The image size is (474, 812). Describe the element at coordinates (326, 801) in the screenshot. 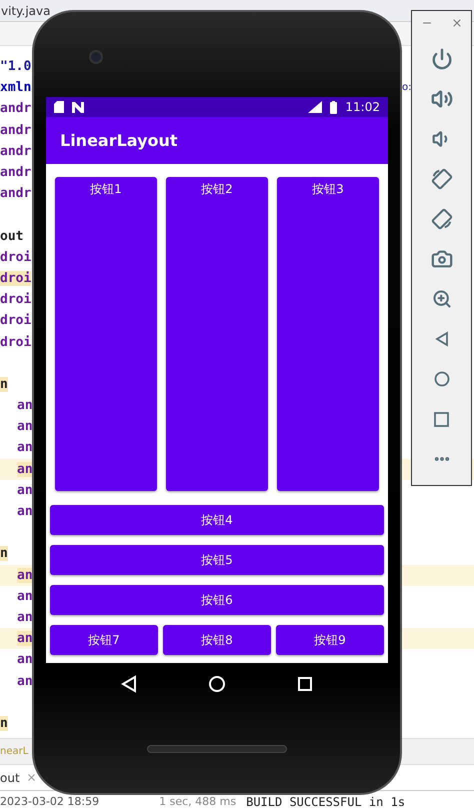

I see `build-message: BUILD SUCCESSFUL in 1s` at that location.